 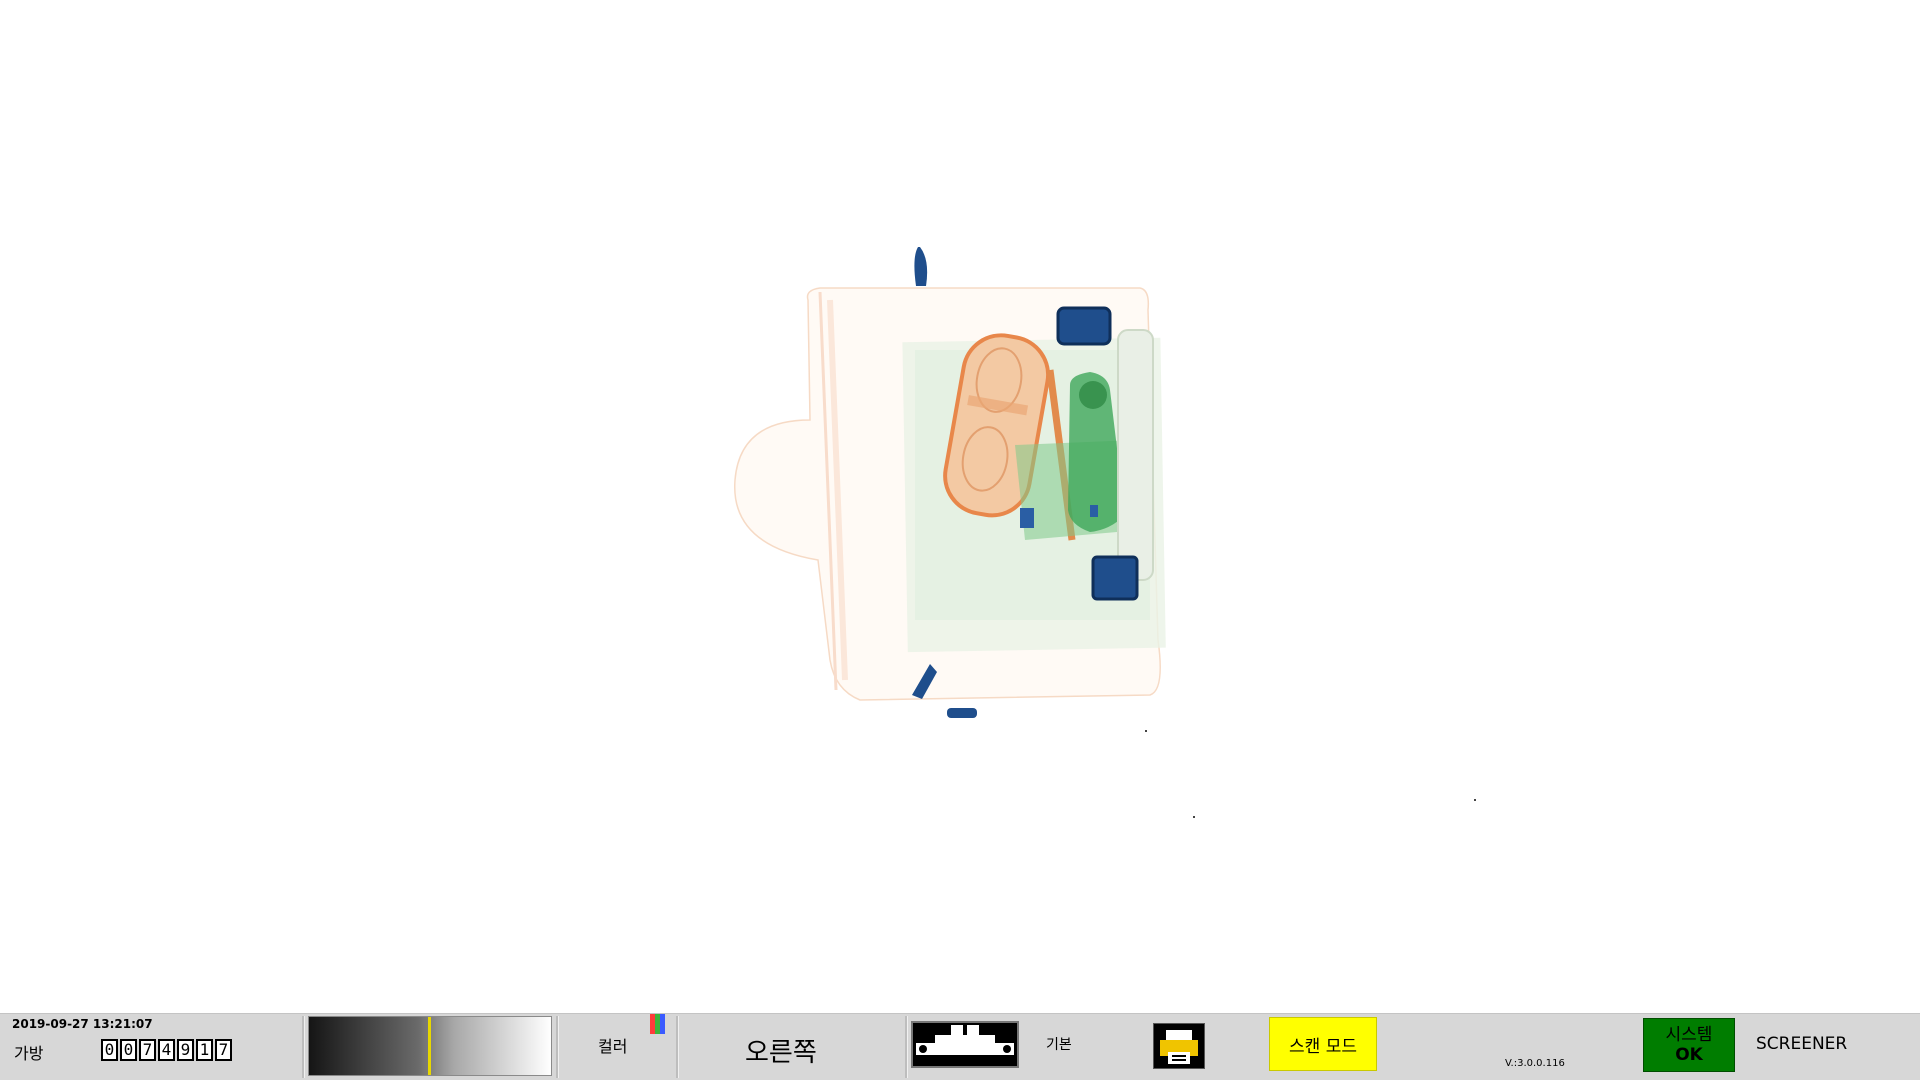 I want to click on bag-counter-digit: 4, so click(x=166, y=1050).